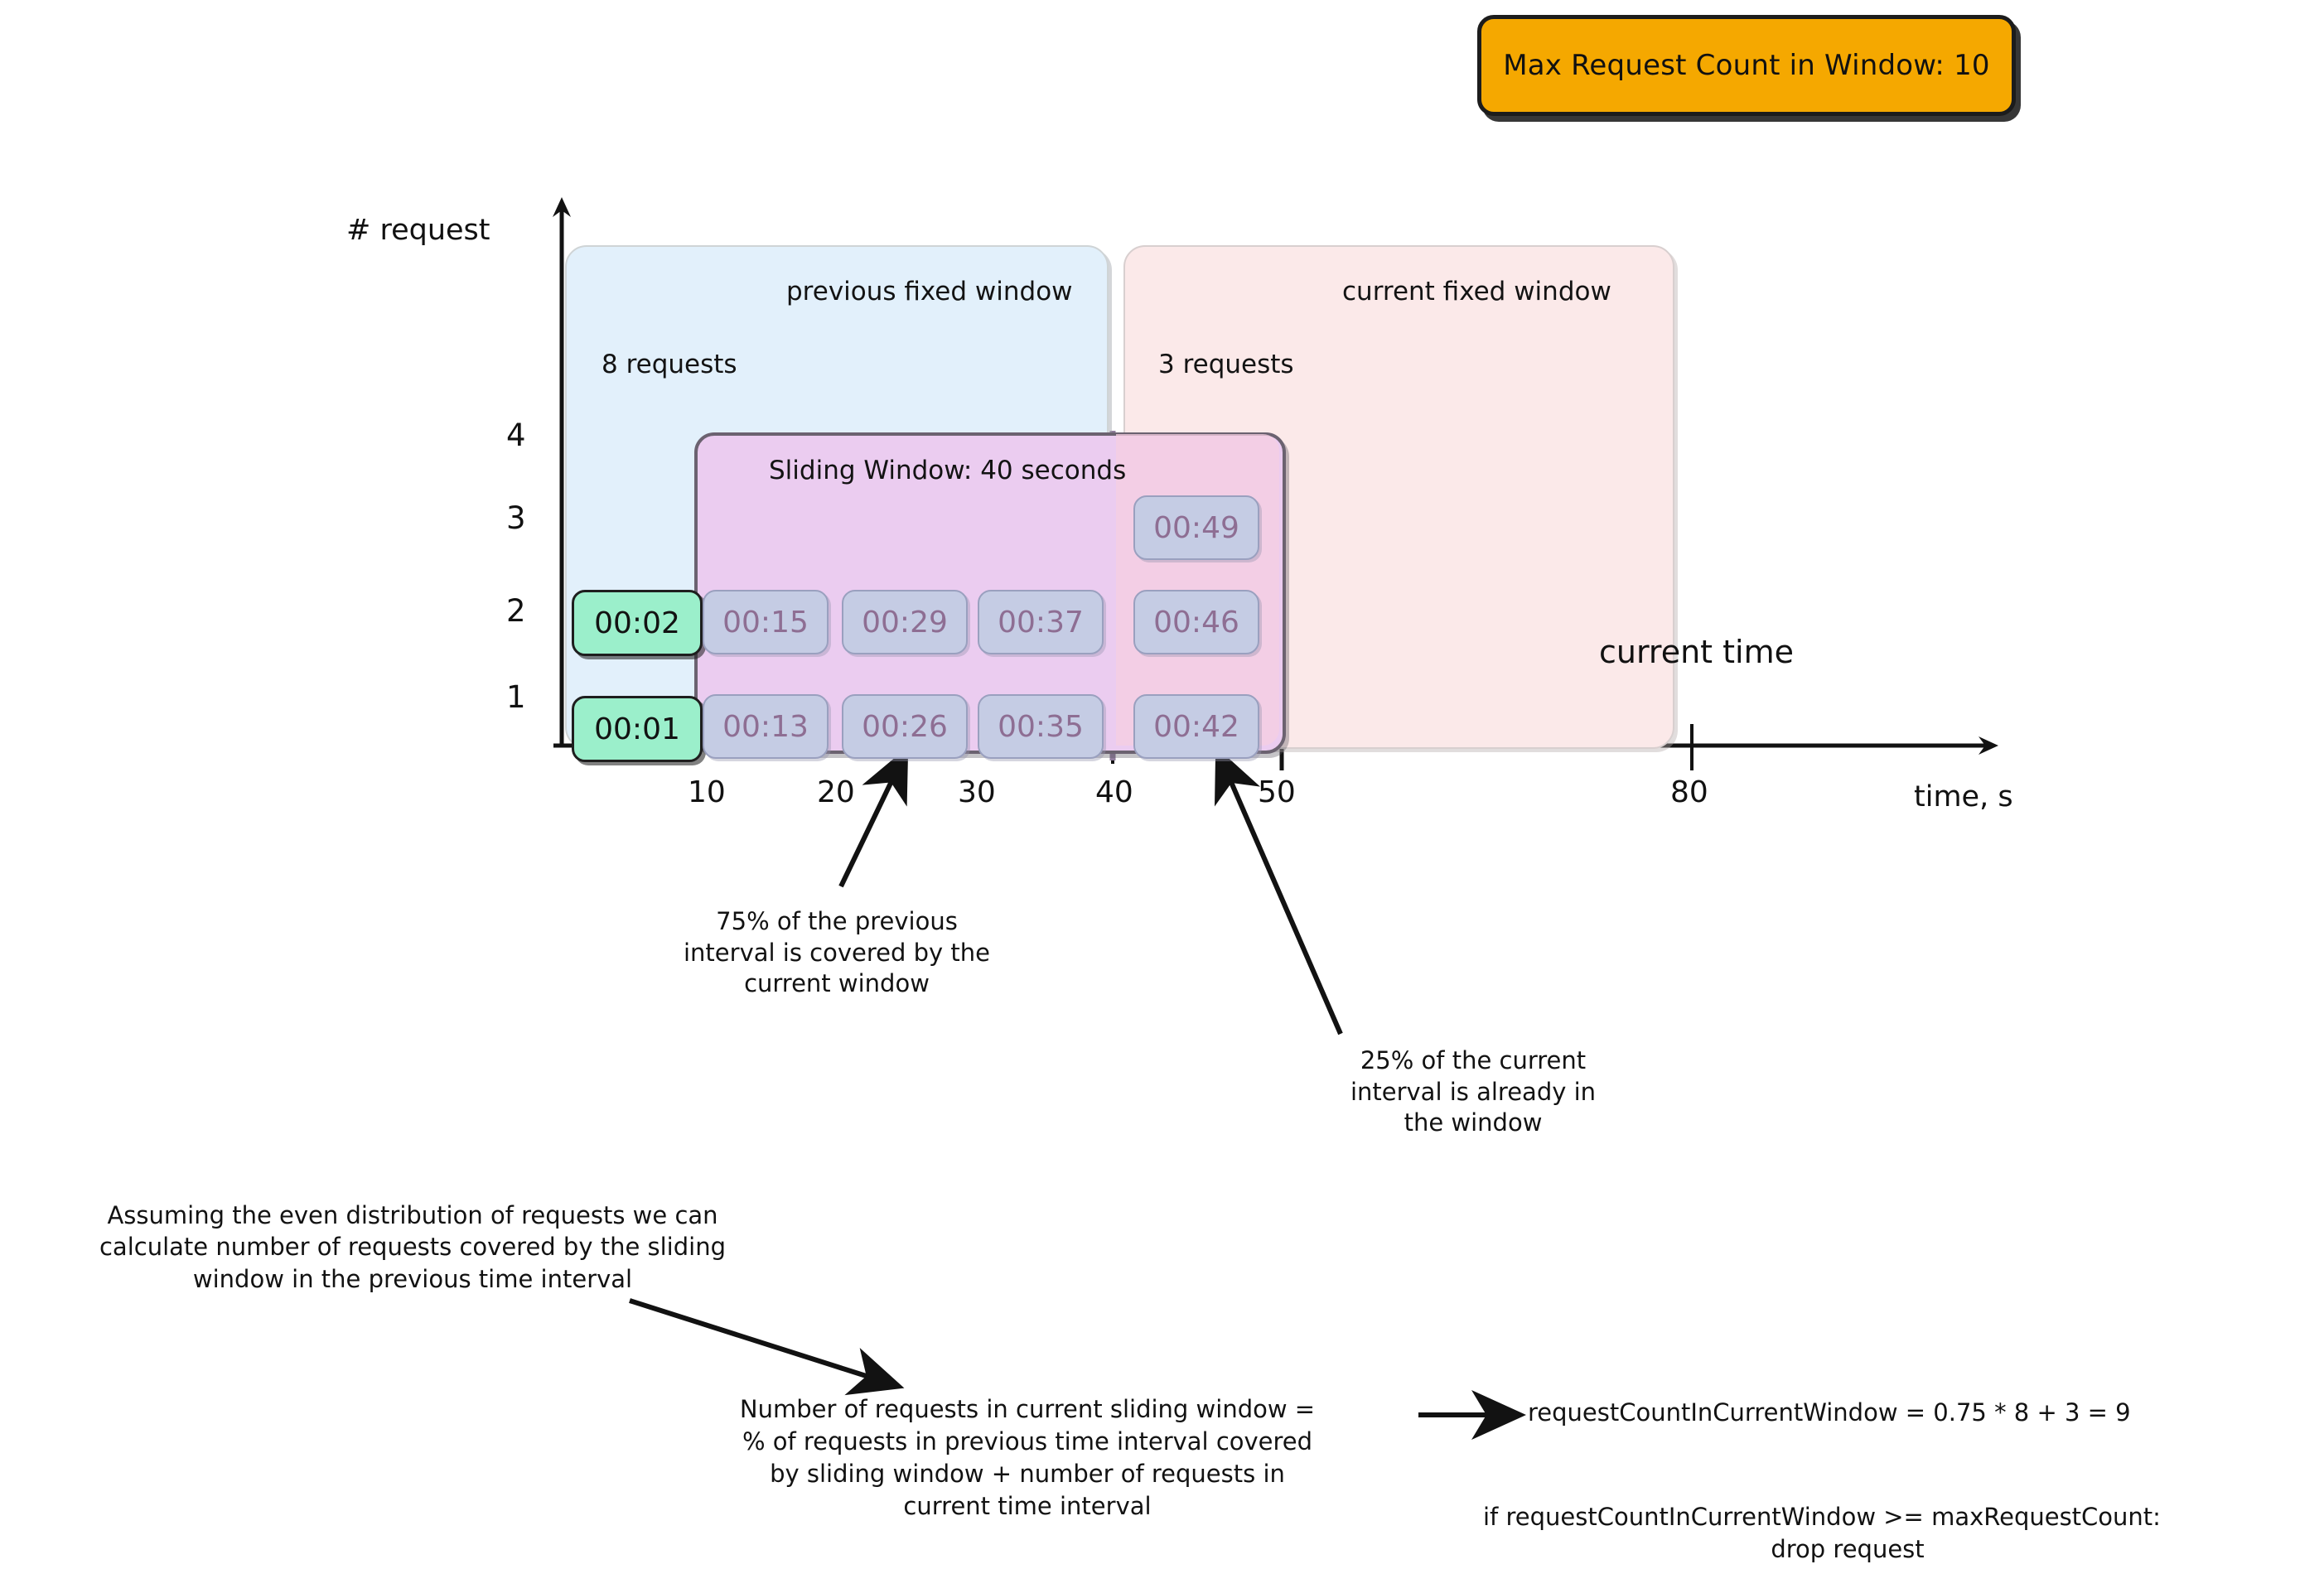  Describe the element at coordinates (1041, 726) in the screenshot. I see `request-box: 00:35` at that location.